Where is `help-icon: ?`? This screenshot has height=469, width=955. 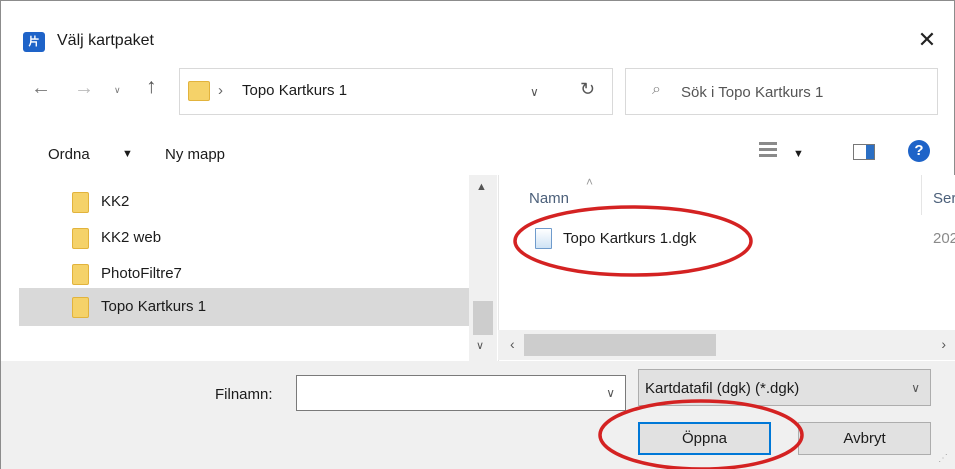
help-icon: ? is located at coordinates (919, 151).